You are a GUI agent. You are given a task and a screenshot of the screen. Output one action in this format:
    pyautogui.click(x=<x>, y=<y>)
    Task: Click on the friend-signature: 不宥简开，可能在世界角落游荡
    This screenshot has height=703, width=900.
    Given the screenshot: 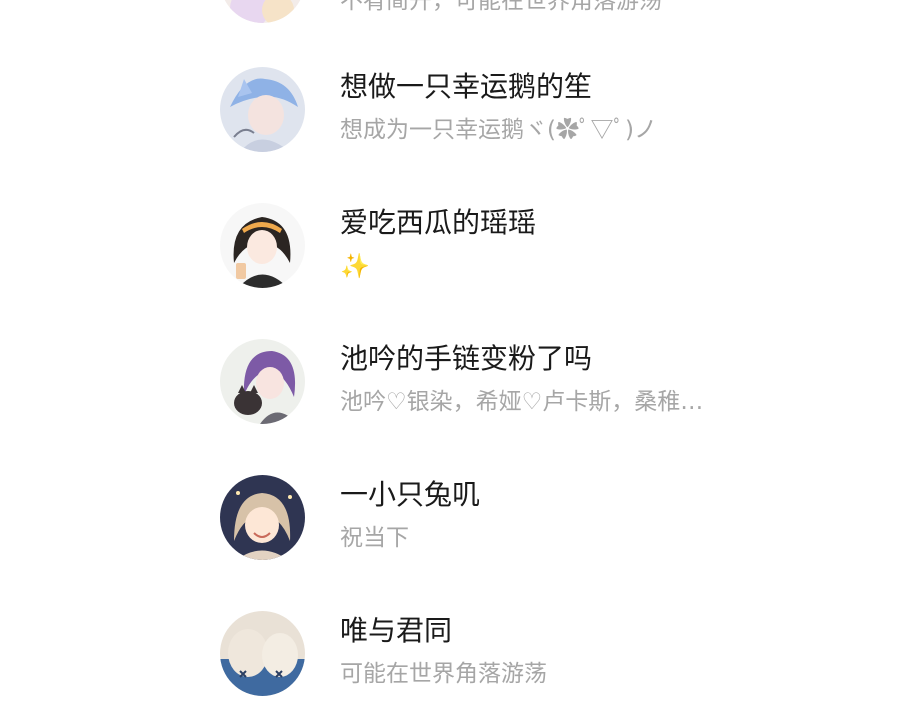 What is the action you would take?
    pyautogui.click(x=501, y=7)
    